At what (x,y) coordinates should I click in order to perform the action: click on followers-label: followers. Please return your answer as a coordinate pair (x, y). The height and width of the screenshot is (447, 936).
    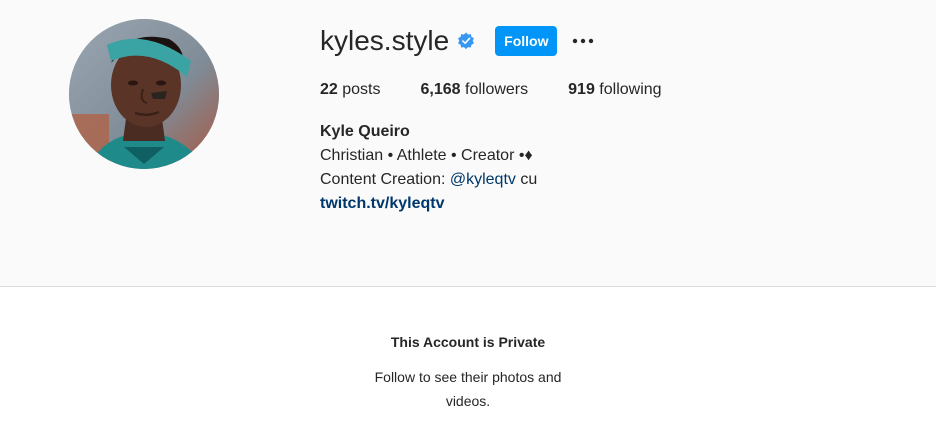
    Looking at the image, I should click on (497, 89).